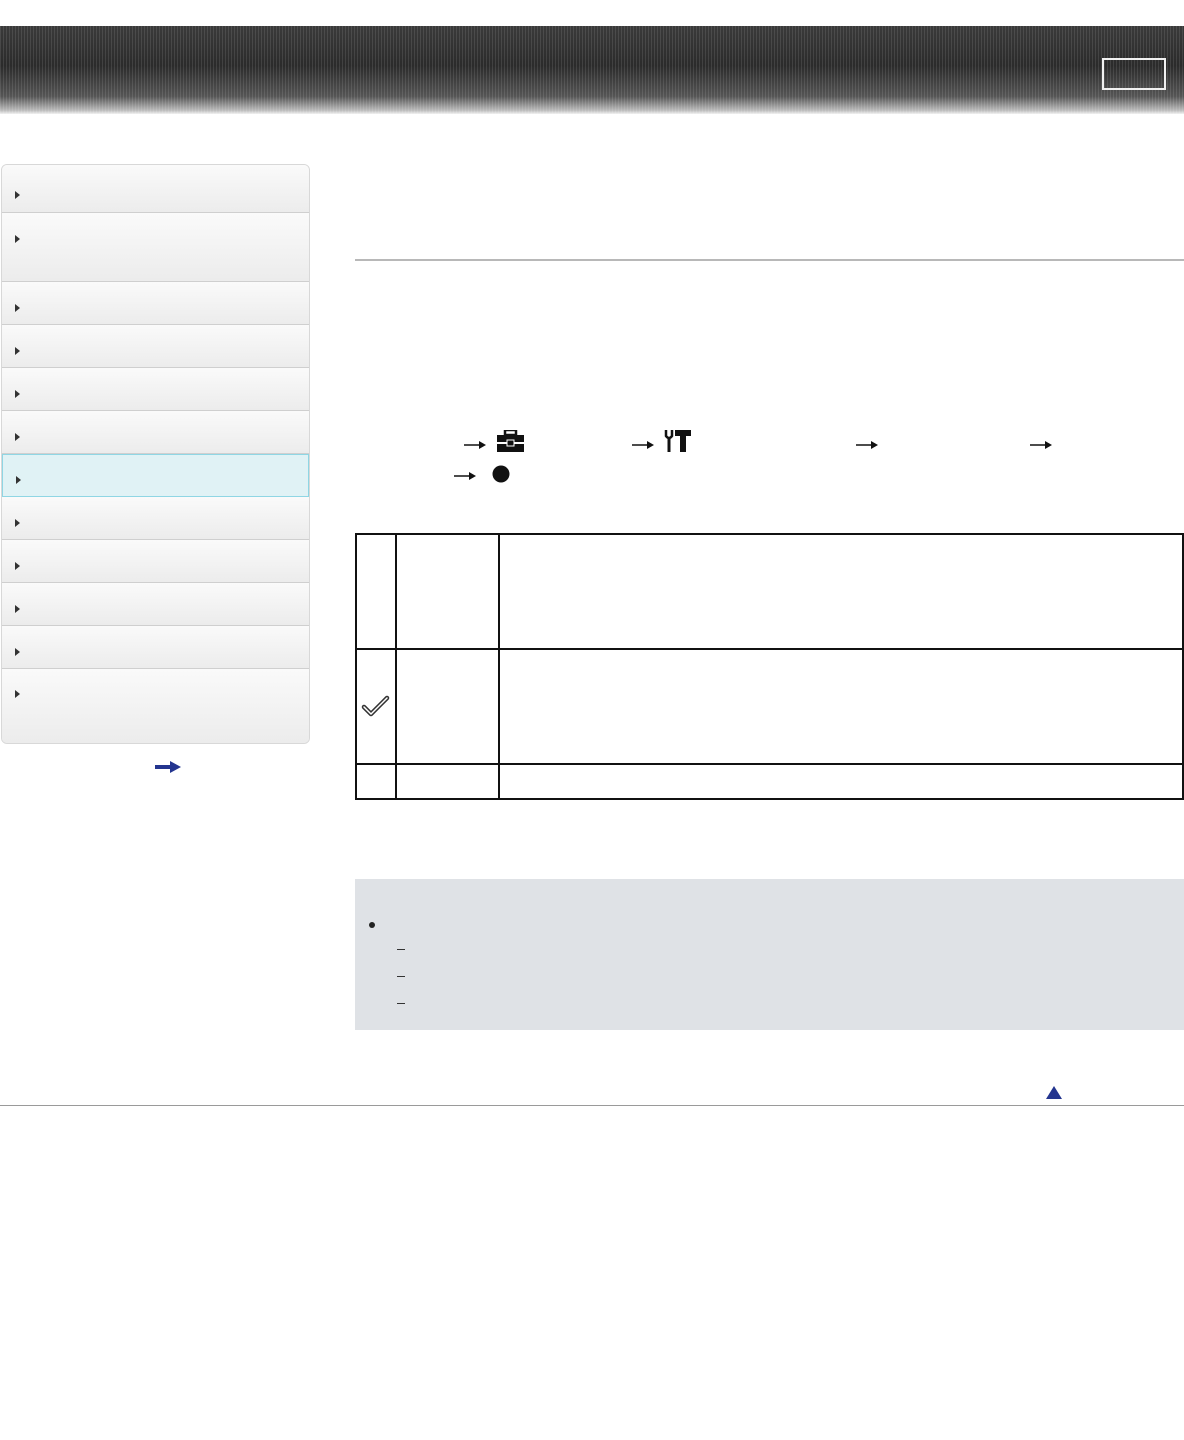 This screenshot has height=1440, width=1184. What do you see at coordinates (1134, 74) in the screenshot?
I see `header-menu-button` at bounding box center [1134, 74].